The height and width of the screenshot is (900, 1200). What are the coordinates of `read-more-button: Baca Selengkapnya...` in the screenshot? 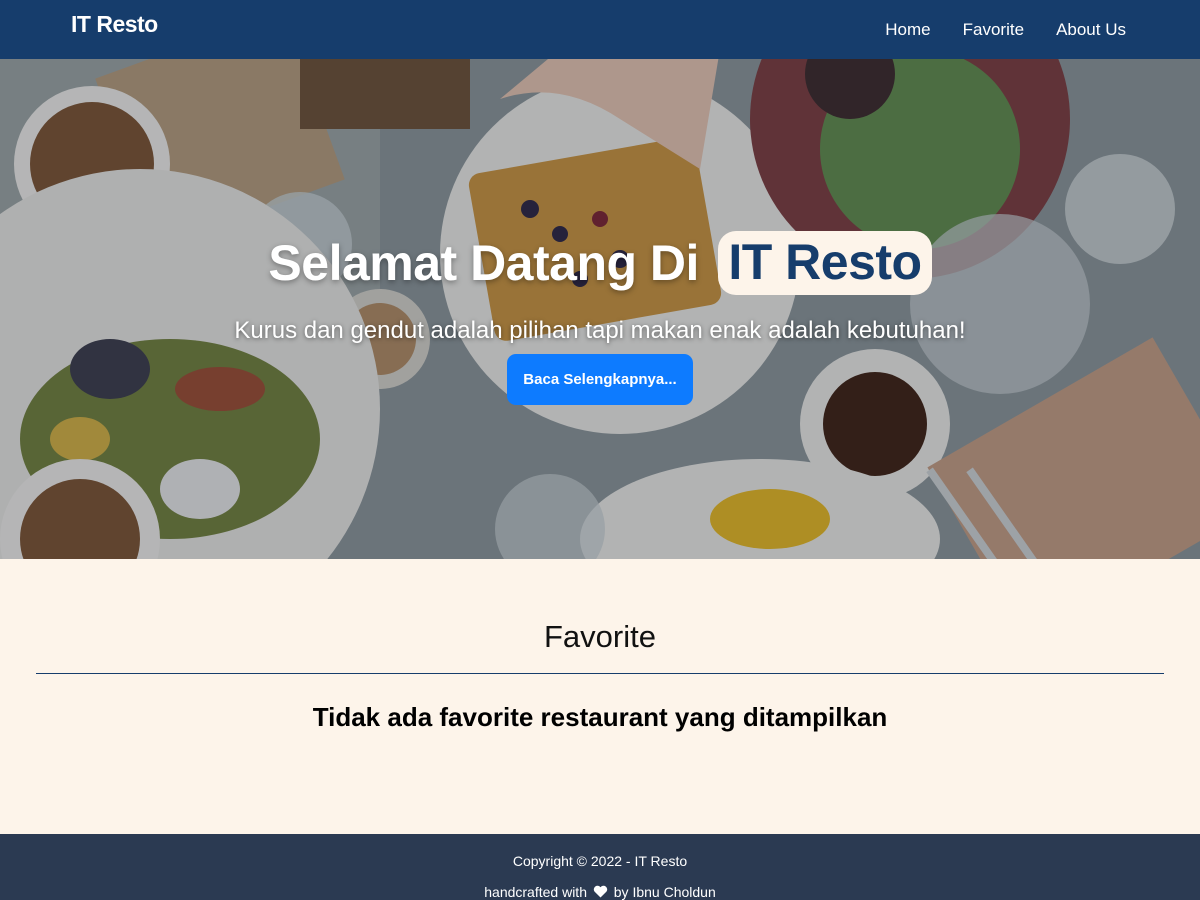 It's located at (600, 379).